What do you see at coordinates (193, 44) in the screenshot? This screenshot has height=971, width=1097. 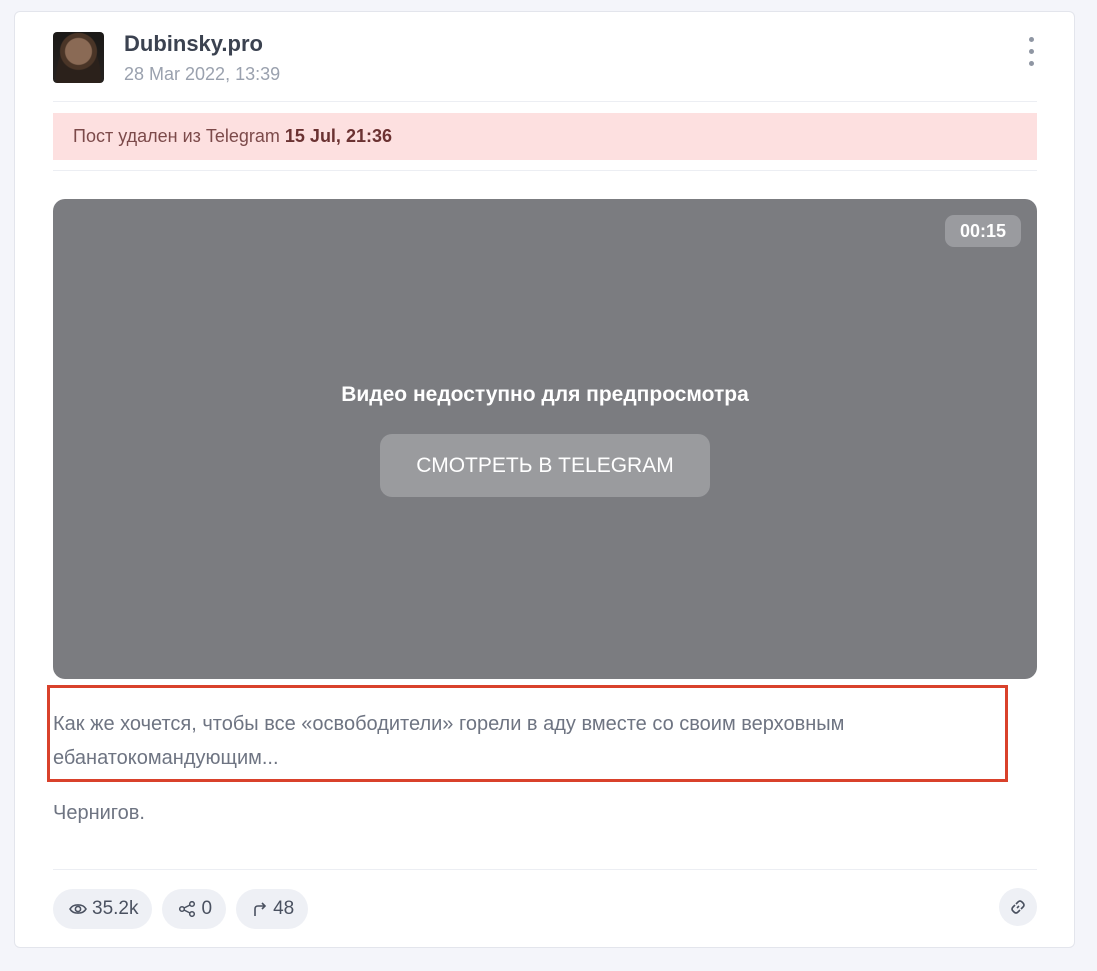 I see `channel-name: Dubinsky.pro` at bounding box center [193, 44].